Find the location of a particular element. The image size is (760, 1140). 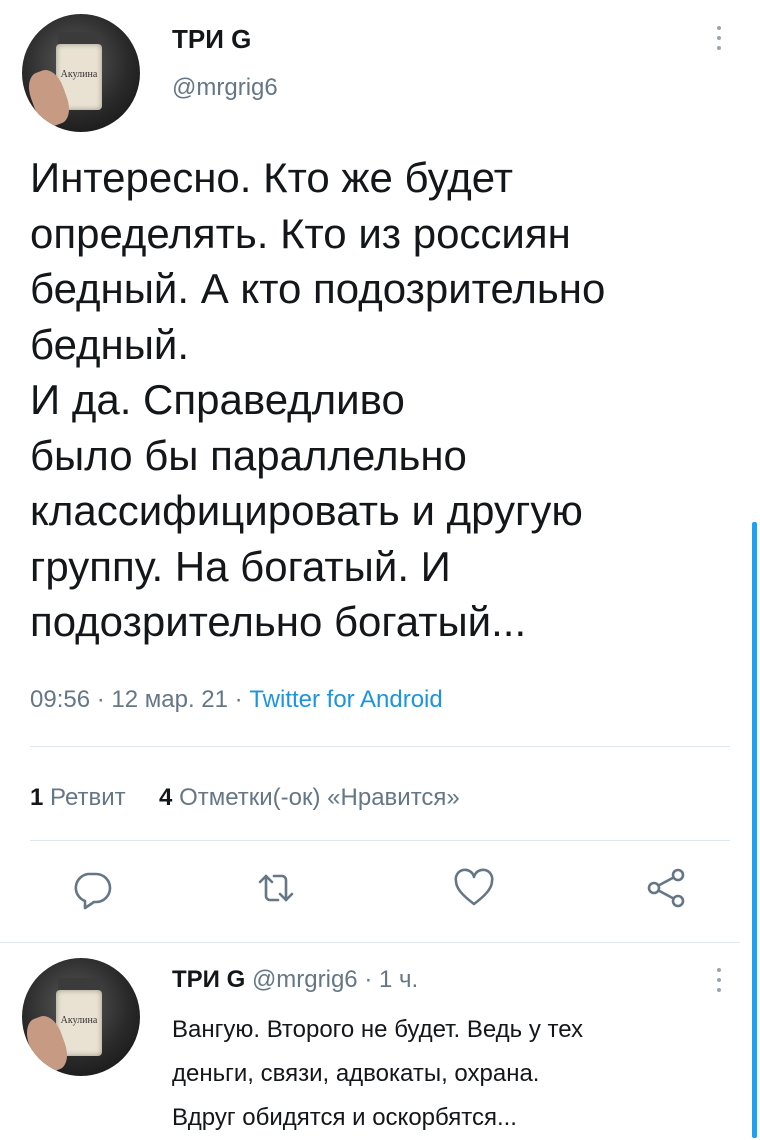

scrollbar-thumb is located at coordinates (754, 830).